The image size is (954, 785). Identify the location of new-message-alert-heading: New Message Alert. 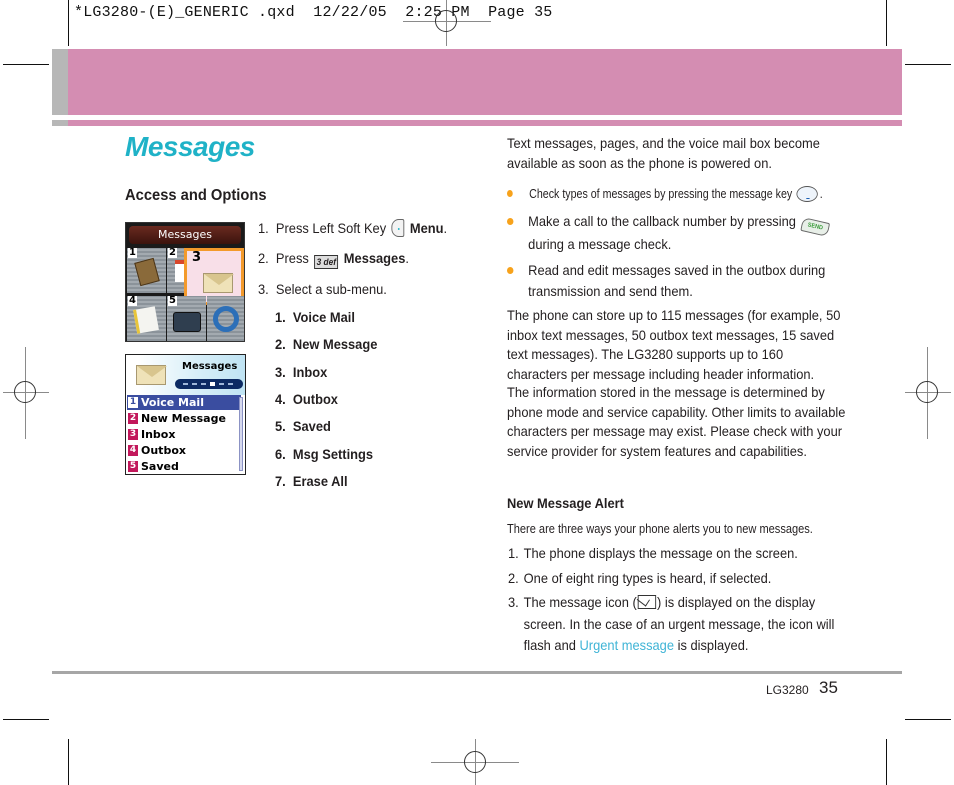
(565, 503).